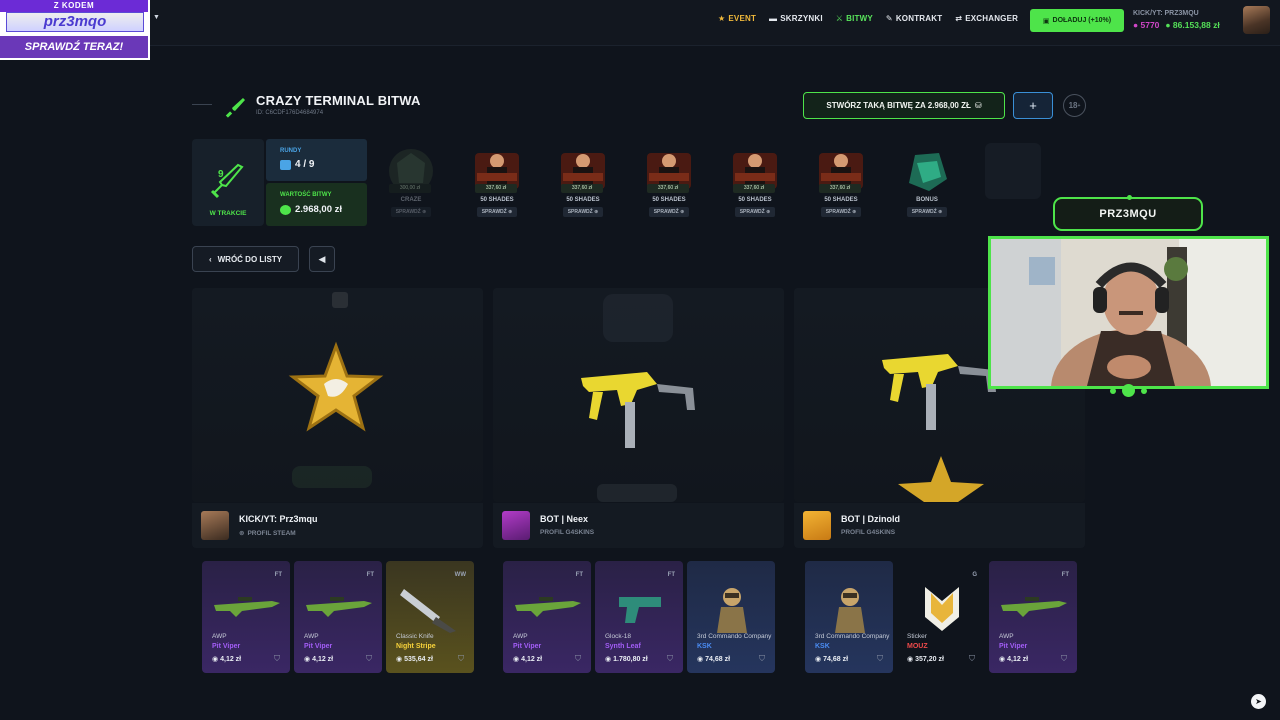  I want to click on player-avatar, so click(516, 525).